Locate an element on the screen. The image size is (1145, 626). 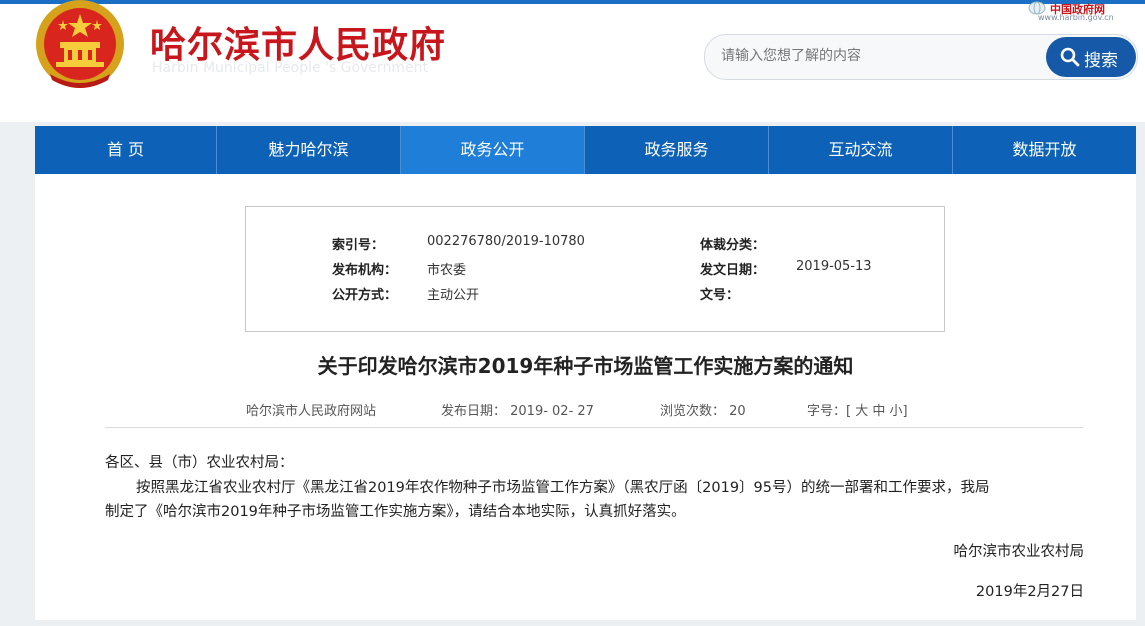
issue-date-label: 发文日期： is located at coordinates (733, 270).